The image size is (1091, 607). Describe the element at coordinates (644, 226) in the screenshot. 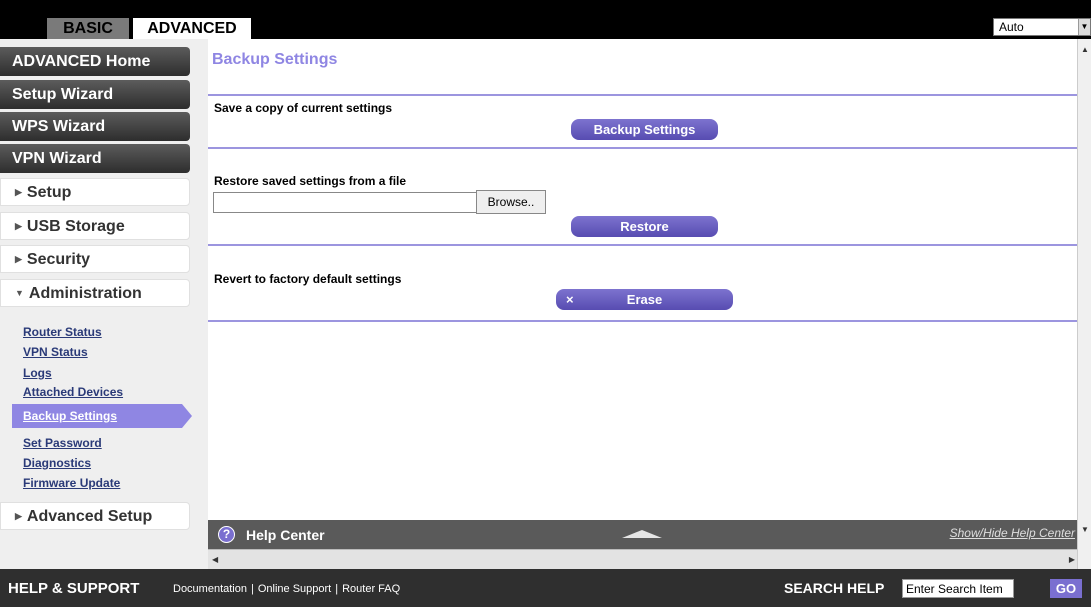

I see `restore-button: Restore` at that location.